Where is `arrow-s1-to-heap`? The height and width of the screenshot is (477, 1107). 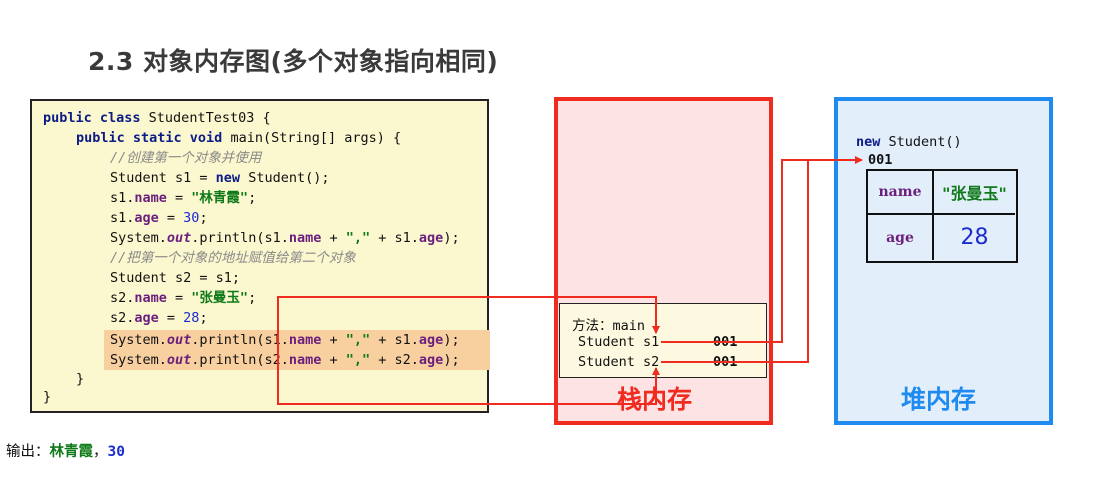 arrow-s1-to-heap is located at coordinates (762, 249).